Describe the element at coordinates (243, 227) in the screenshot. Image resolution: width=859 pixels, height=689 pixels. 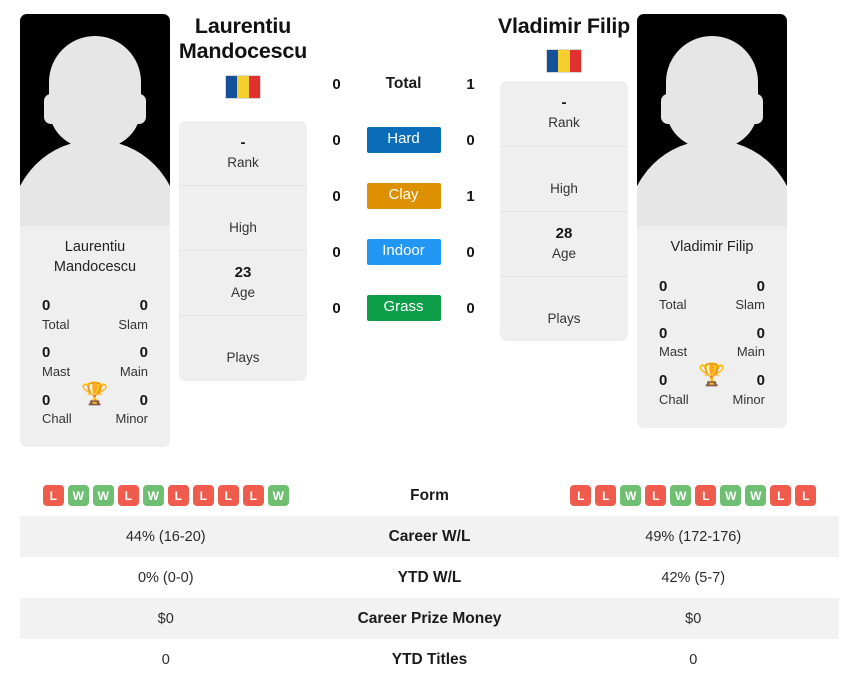
I see `info-label: High` at that location.